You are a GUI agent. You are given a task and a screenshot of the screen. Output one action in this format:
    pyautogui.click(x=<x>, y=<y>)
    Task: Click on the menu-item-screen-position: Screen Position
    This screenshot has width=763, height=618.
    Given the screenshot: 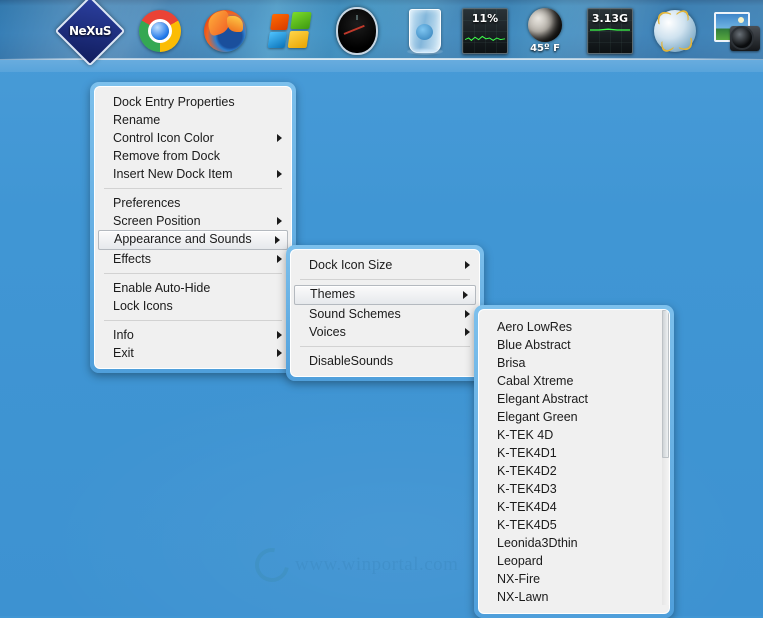 What is the action you would take?
    pyautogui.click(x=193, y=221)
    